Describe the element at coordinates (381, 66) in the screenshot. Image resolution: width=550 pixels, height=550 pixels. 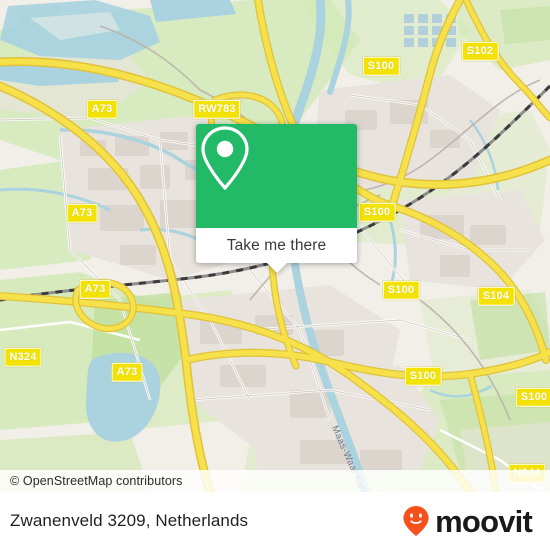
I see `road-shield-s100: S100` at that location.